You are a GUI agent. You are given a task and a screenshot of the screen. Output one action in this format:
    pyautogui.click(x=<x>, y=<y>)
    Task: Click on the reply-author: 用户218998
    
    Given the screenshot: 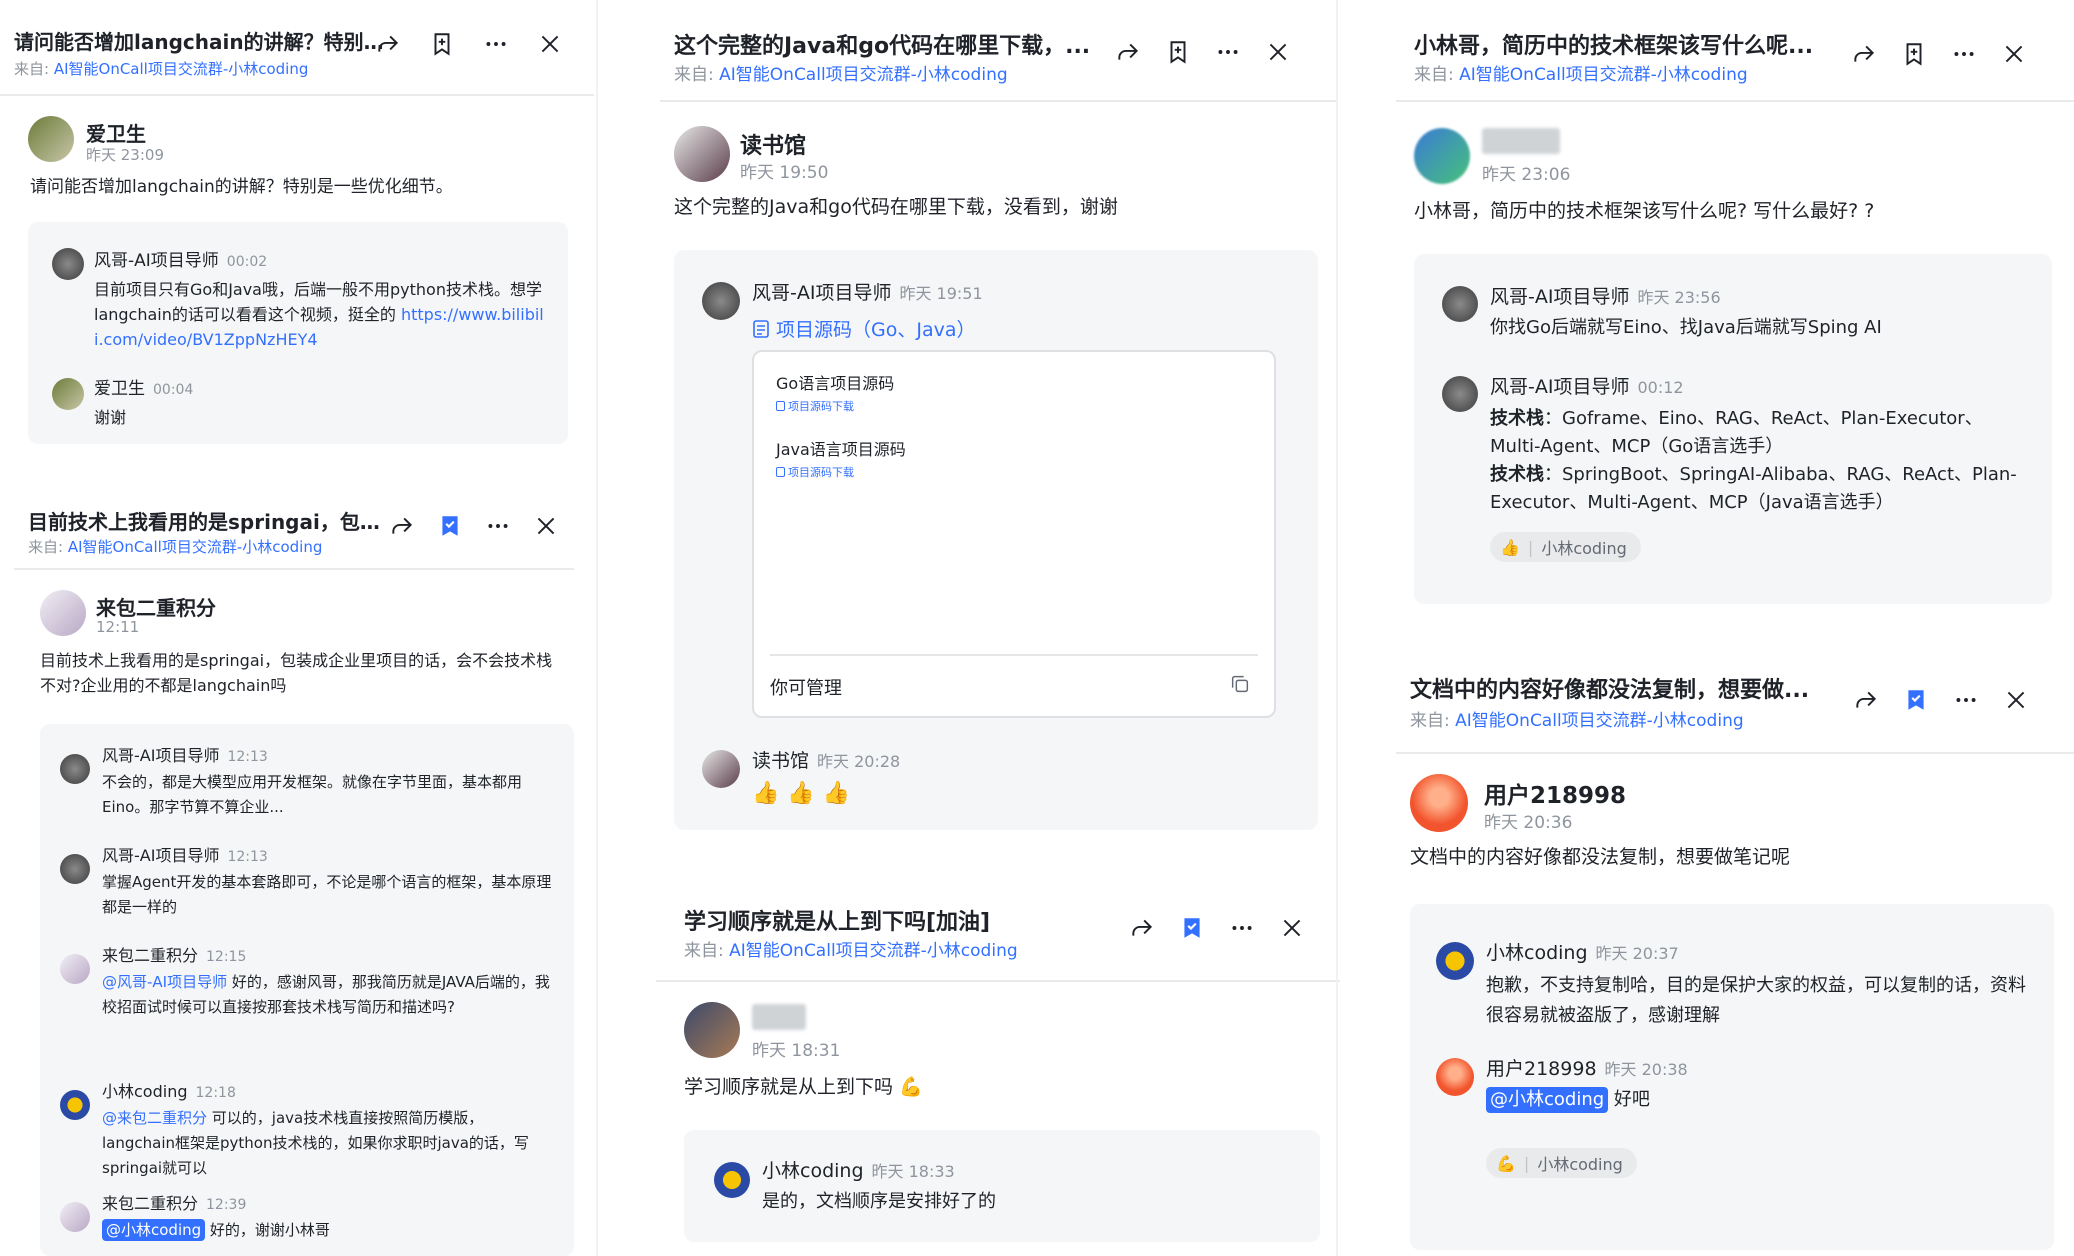 What is the action you would take?
    pyautogui.click(x=1541, y=1069)
    